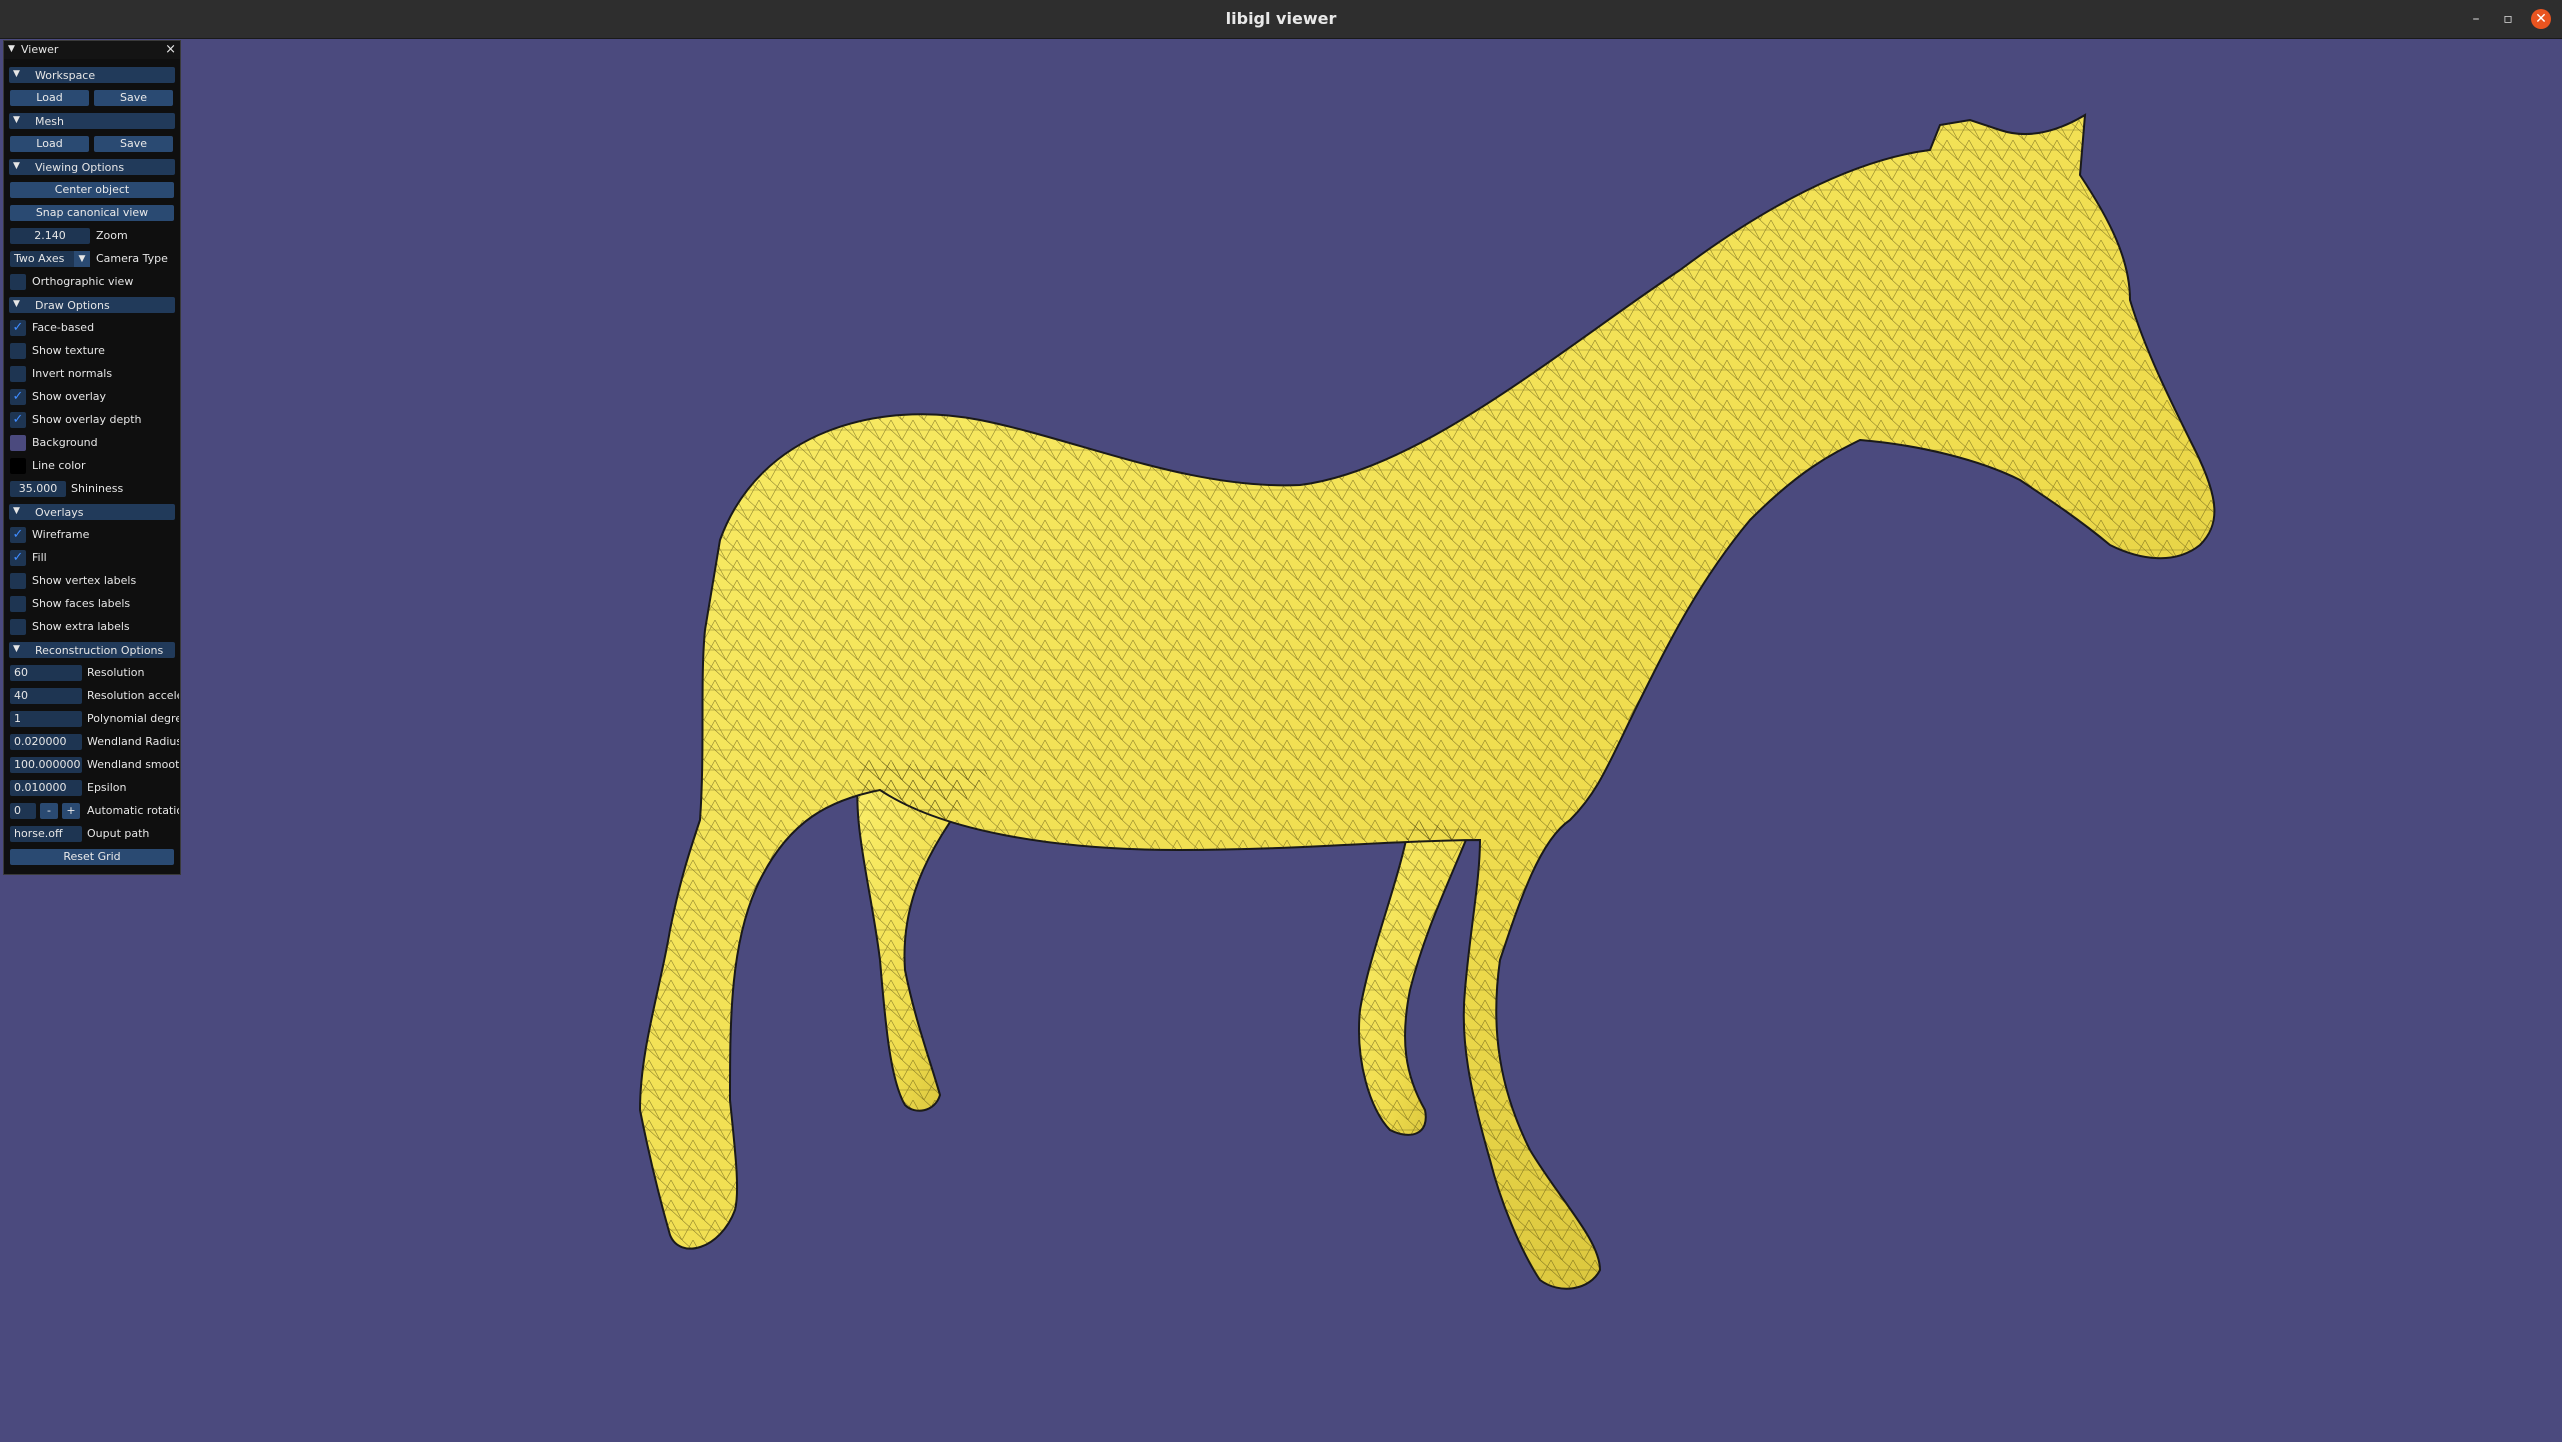  Describe the element at coordinates (133, 144) in the screenshot. I see `mesh-save-button: Save` at that location.